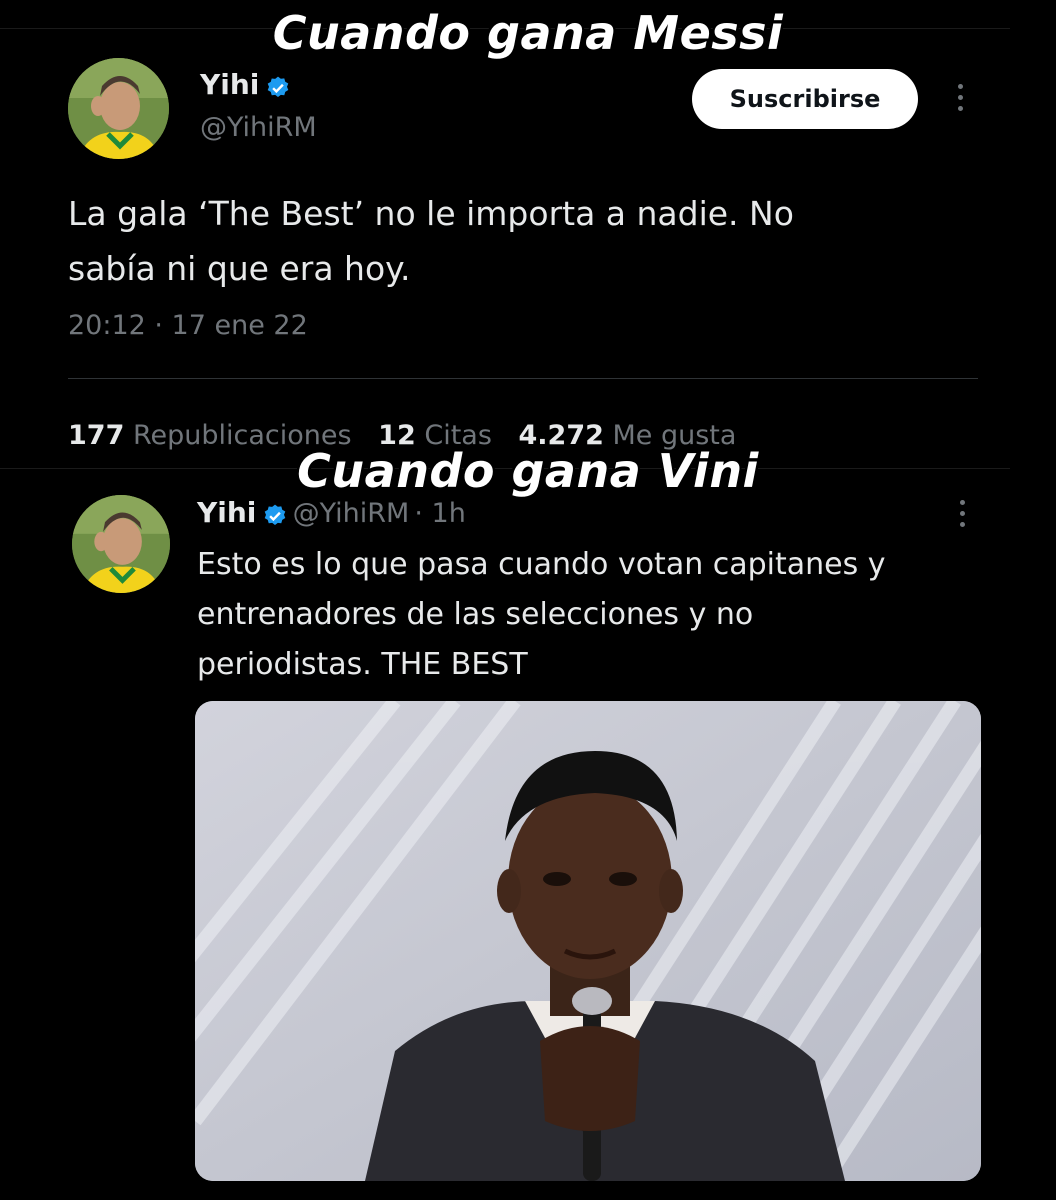 Image resolution: width=1056 pixels, height=1200 pixels. Describe the element at coordinates (439, 513) in the screenshot. I see `time-ago: · 1h` at that location.